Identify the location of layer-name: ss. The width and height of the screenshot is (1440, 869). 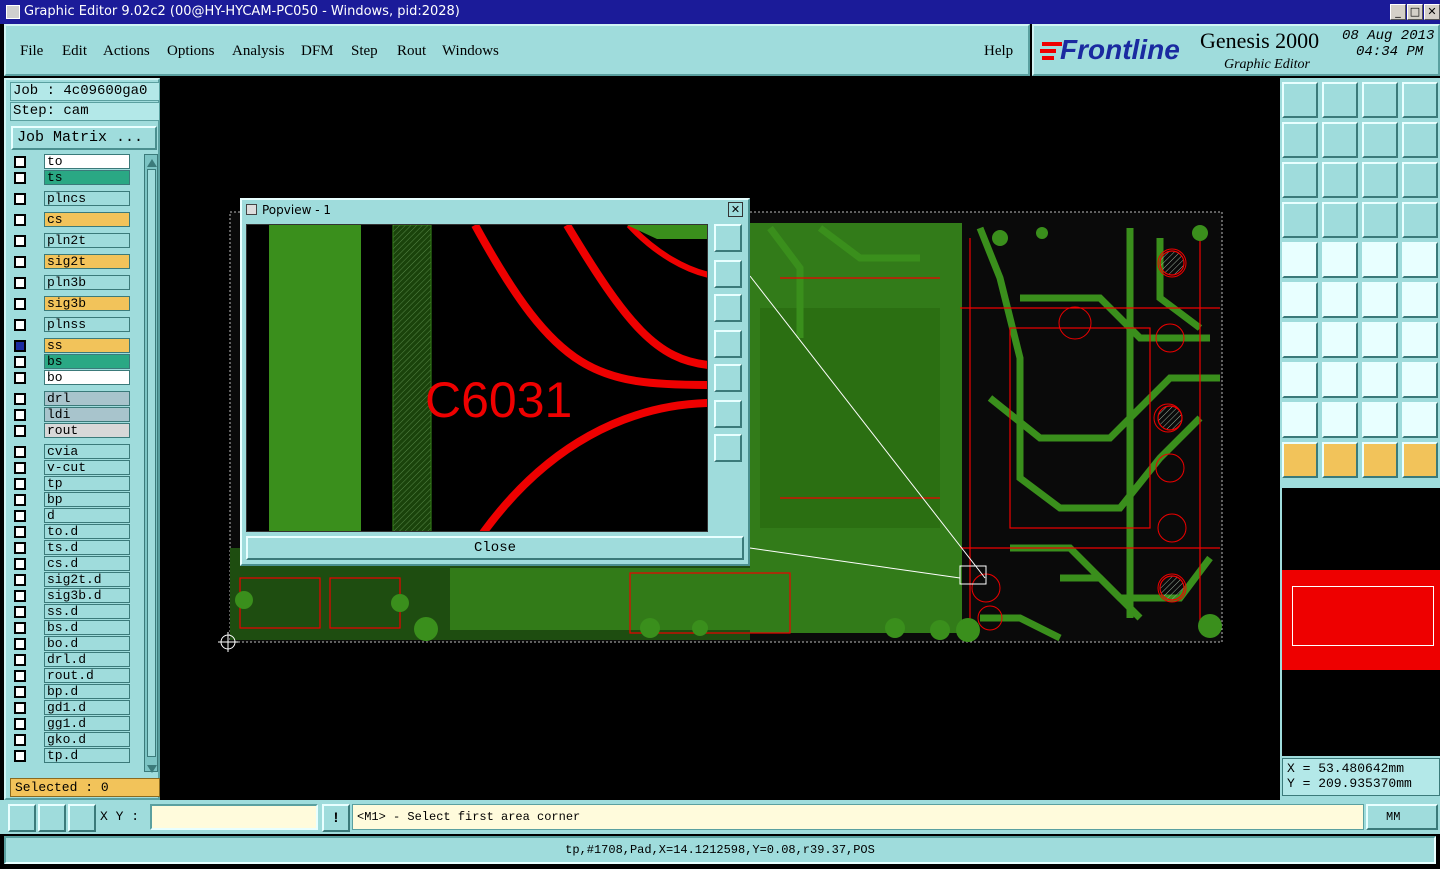
(87, 345).